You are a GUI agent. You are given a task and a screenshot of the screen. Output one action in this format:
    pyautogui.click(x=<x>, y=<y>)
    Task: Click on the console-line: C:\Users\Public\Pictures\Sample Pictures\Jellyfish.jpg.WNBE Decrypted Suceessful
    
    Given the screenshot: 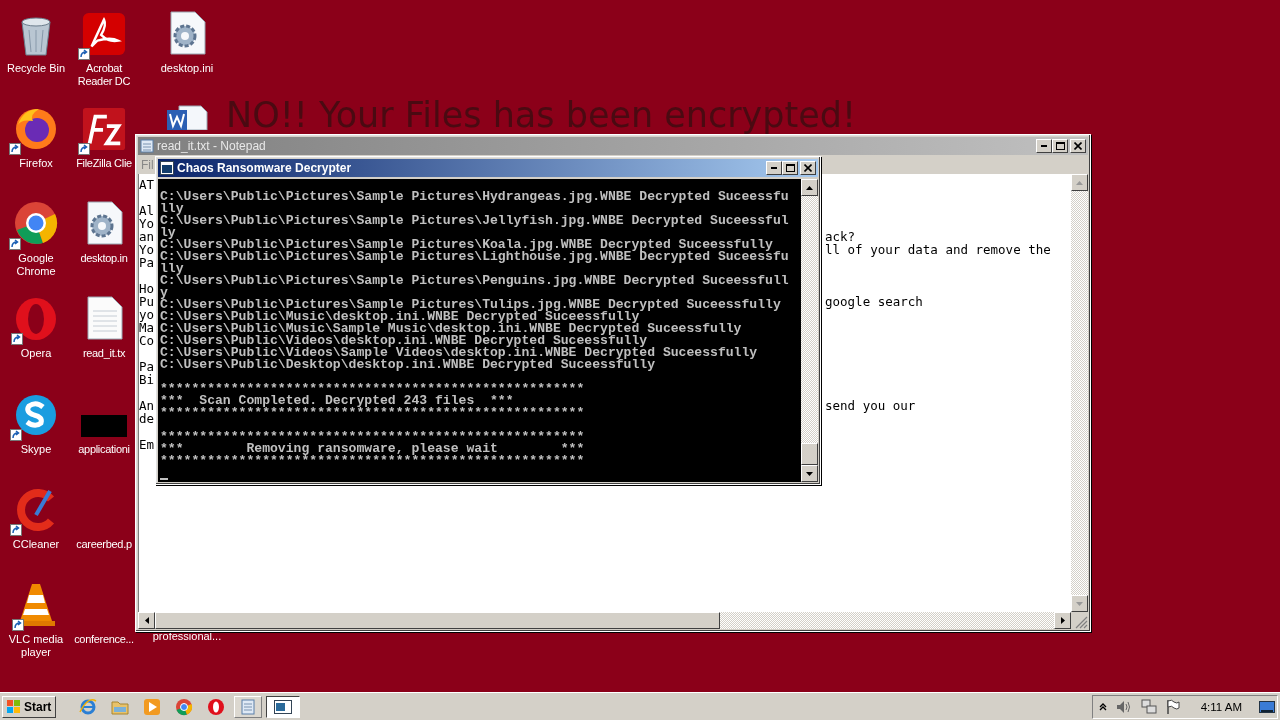 What is the action you would take?
    pyautogui.click(x=474, y=221)
    